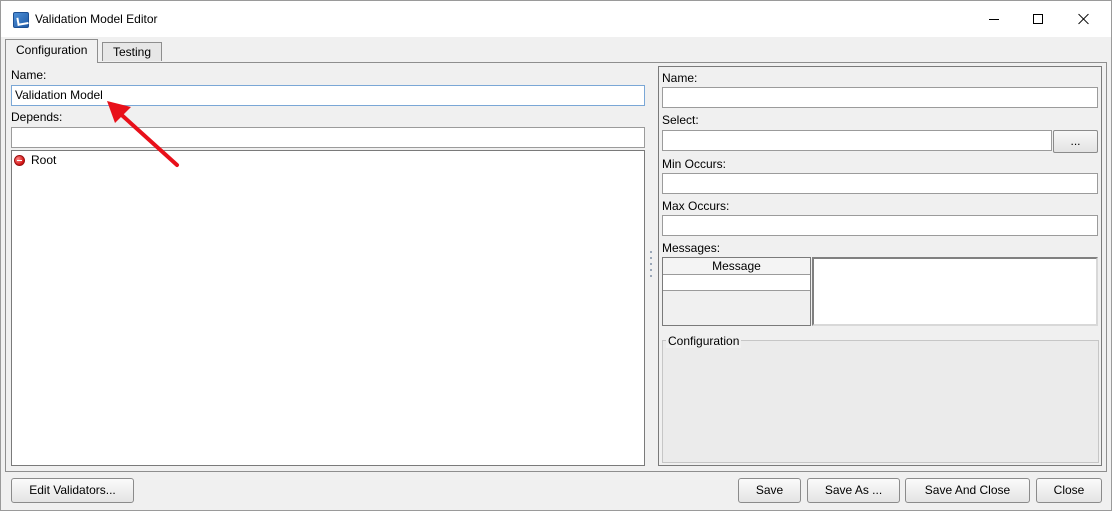 This screenshot has width=1112, height=511. Describe the element at coordinates (19, 160) in the screenshot. I see `error-icon` at that location.